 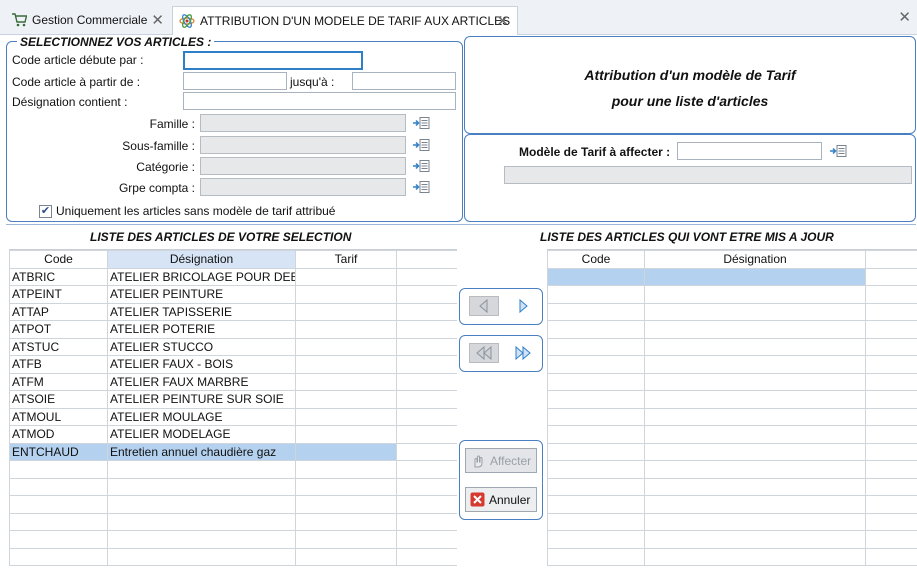 What do you see at coordinates (58, 381) in the screenshot?
I see `cell-code: ATFM` at bounding box center [58, 381].